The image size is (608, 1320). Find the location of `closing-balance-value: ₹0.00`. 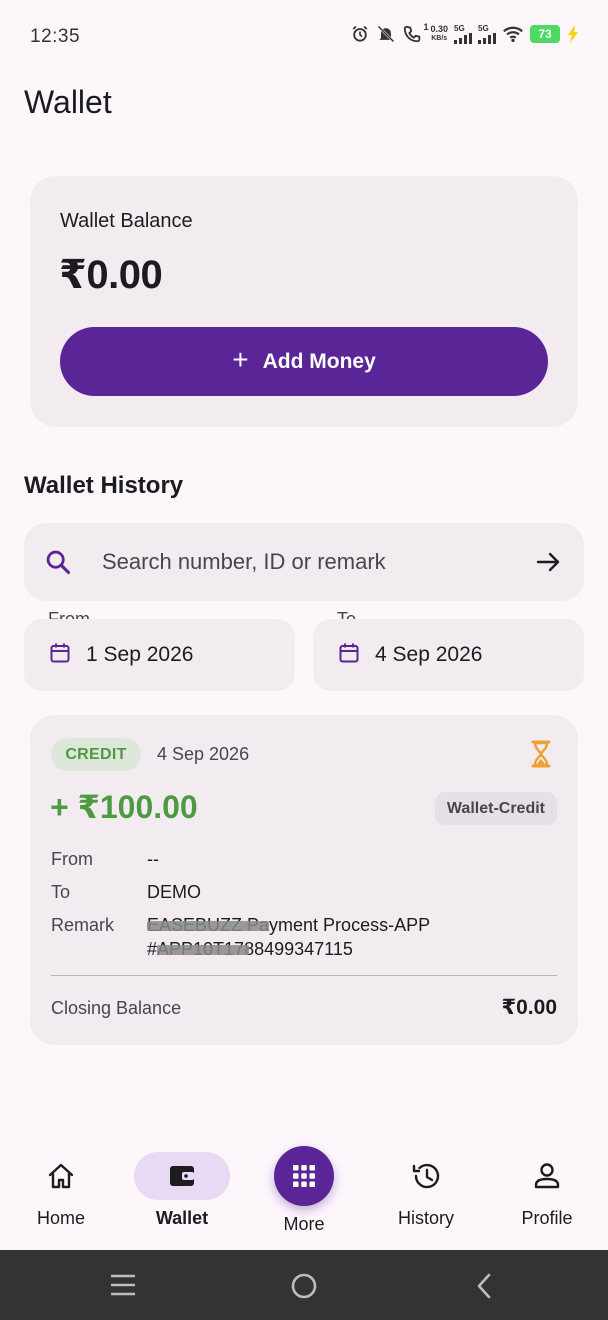

closing-balance-value: ₹0.00 is located at coordinates (529, 1007).